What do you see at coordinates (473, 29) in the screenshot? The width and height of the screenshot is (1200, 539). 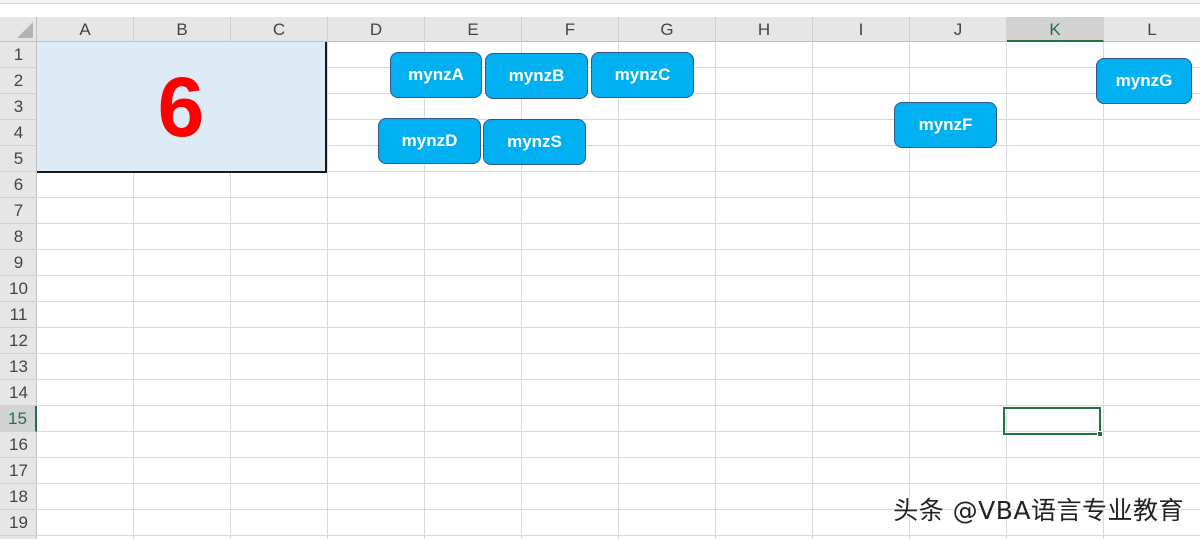 I see `column-header-E: E` at bounding box center [473, 29].